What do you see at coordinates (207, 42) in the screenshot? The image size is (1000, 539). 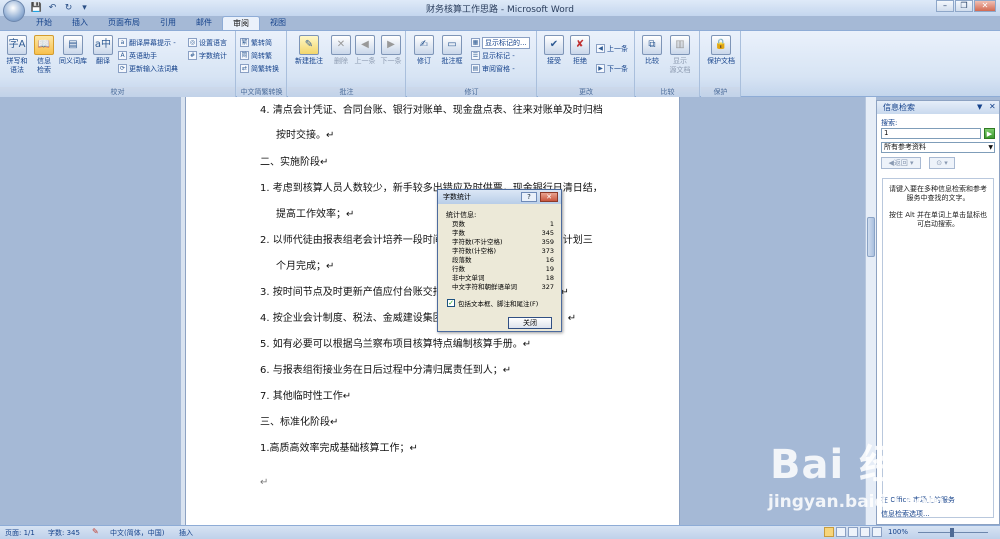 I see `set-language-button: ◎ 设置语言` at bounding box center [207, 42].